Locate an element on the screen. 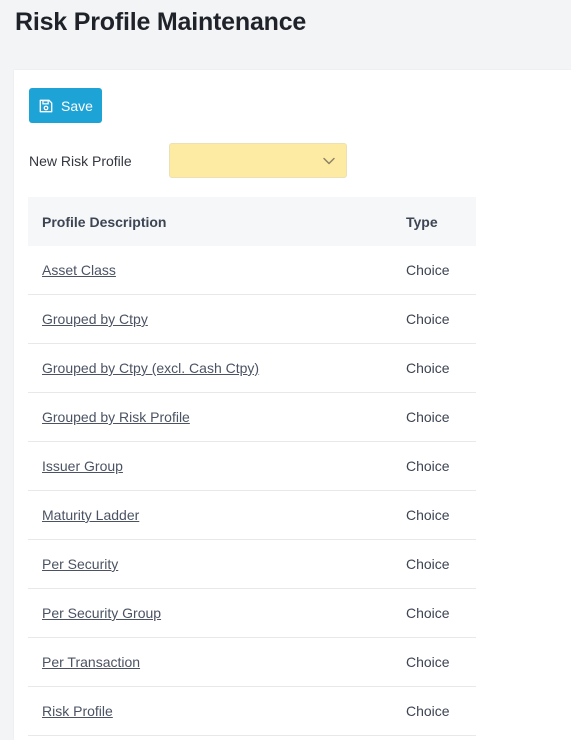  description-cell: Risk Profile is located at coordinates (217, 711).